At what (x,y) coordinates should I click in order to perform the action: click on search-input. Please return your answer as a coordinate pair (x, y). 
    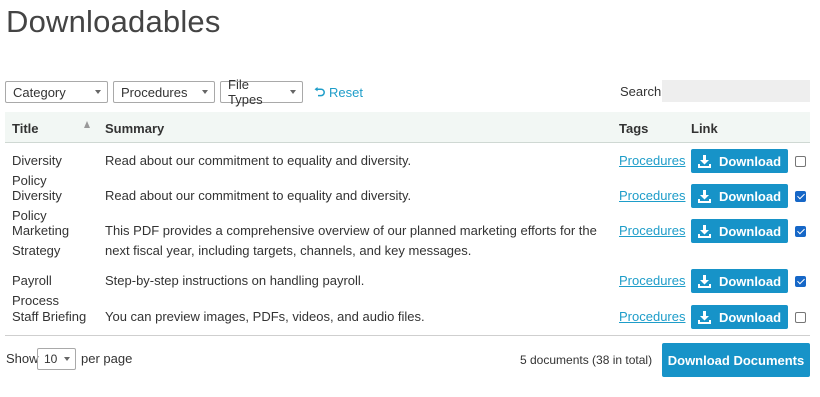
    Looking at the image, I should click on (736, 91).